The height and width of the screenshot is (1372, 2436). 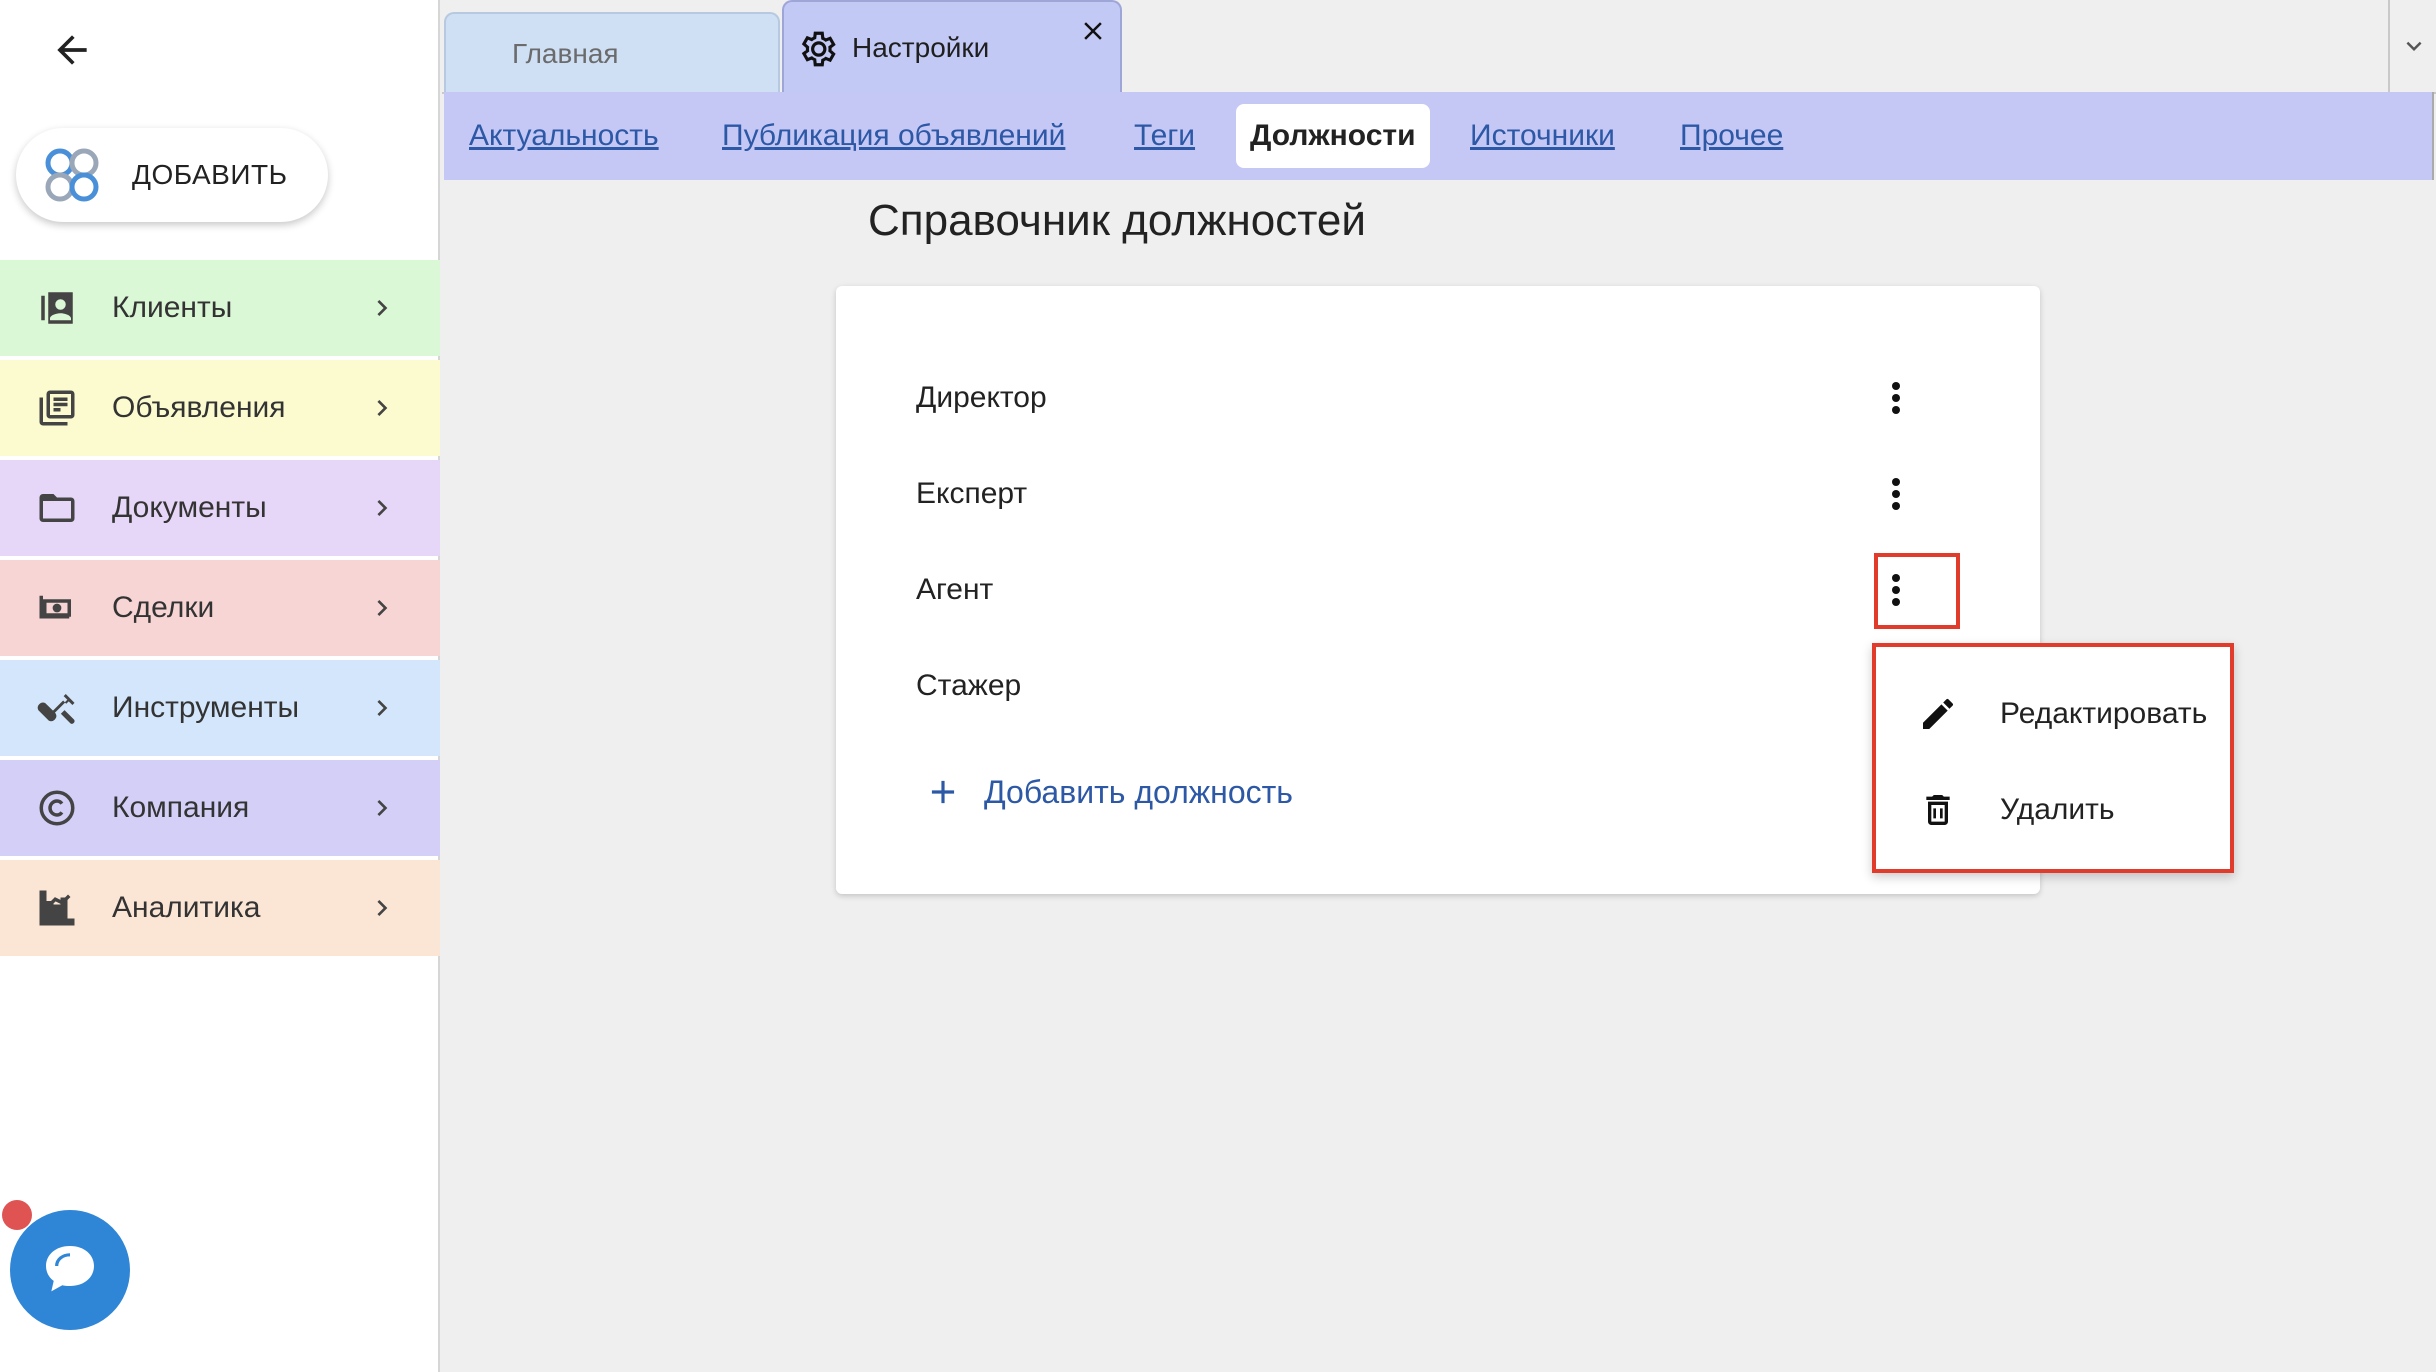 I want to click on sidebar-item-analytics: Аналитика, so click(x=220, y=908).